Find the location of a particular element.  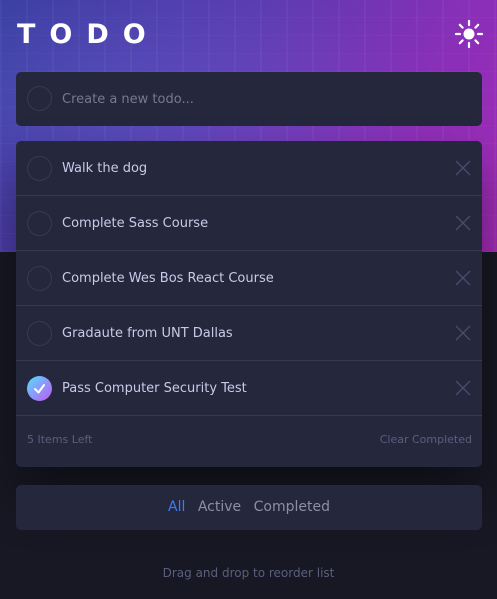

items-left-count: 5 Items Left is located at coordinates (60, 439).